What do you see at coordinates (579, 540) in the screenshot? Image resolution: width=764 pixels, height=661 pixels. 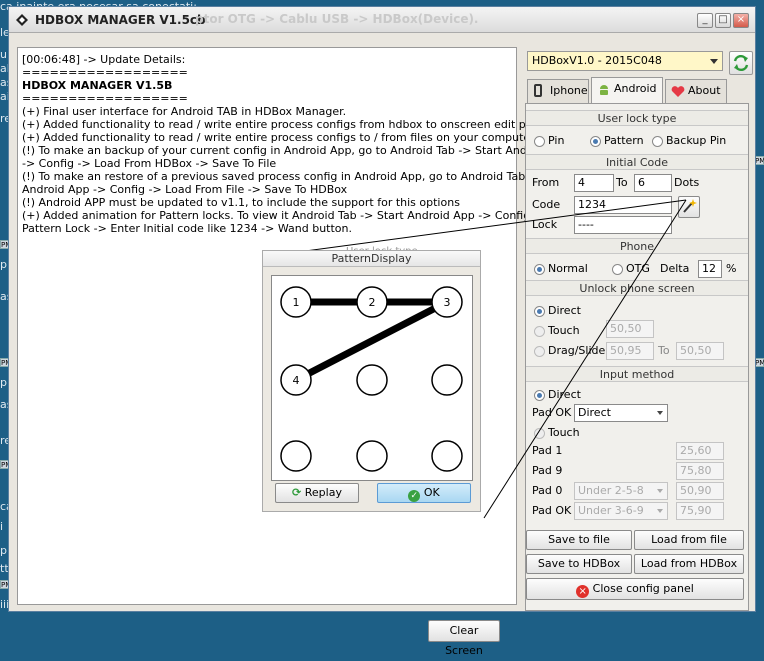 I see `save-to-file-button: Save to file` at bounding box center [579, 540].